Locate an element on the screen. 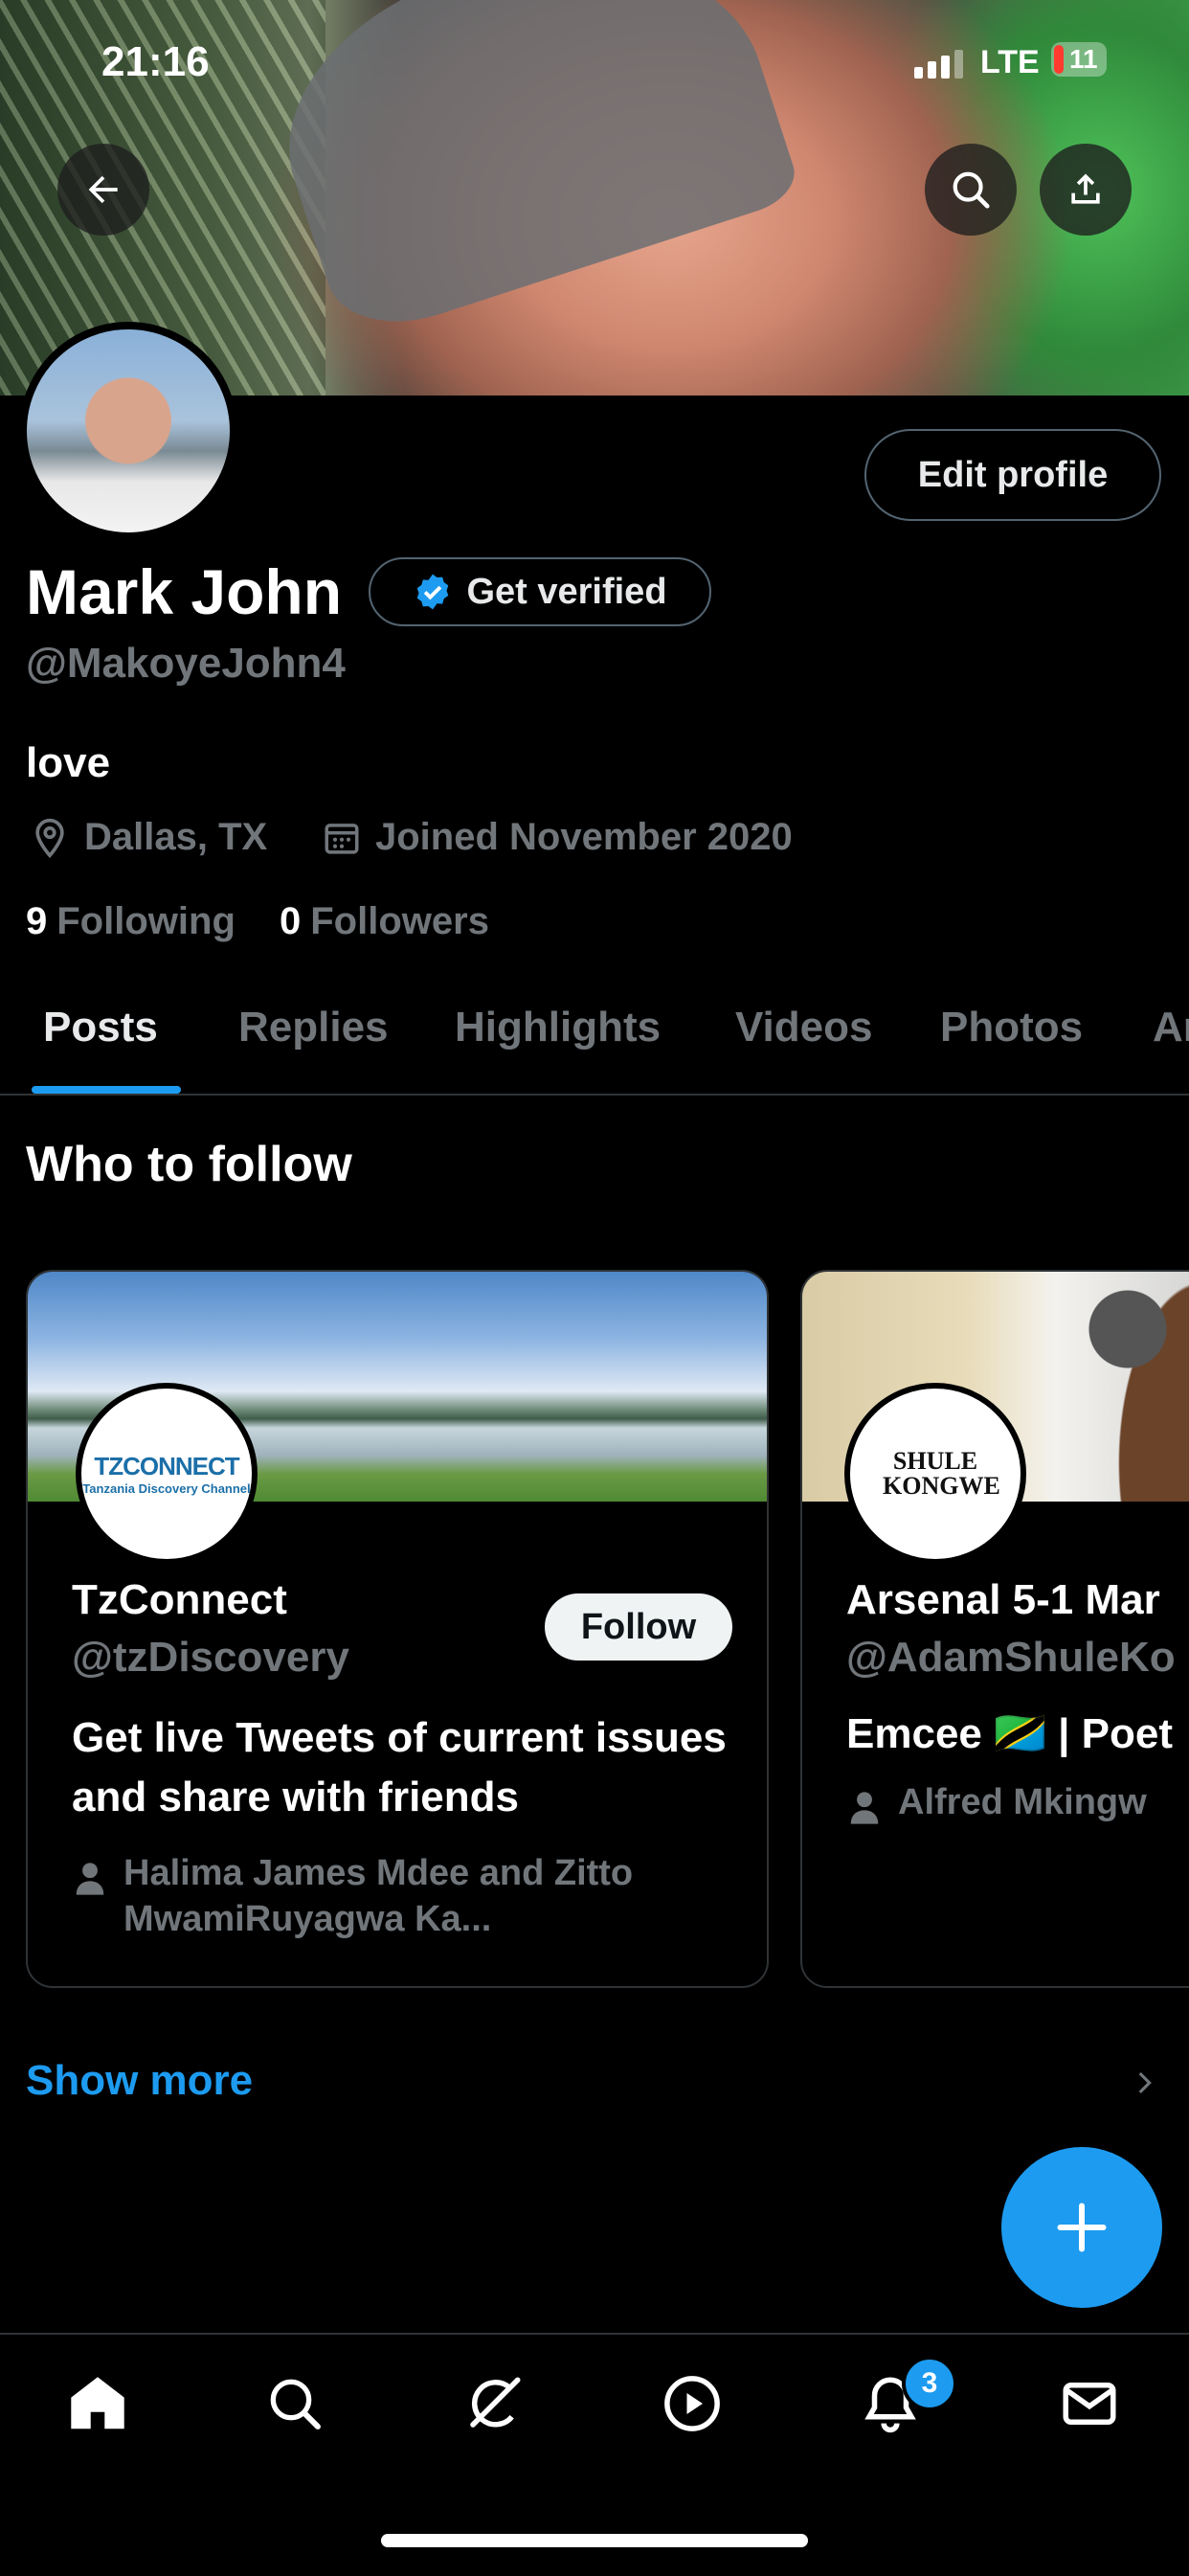 Image resolution: width=1189 pixels, height=2576 pixels. share-button is located at coordinates (1086, 190).